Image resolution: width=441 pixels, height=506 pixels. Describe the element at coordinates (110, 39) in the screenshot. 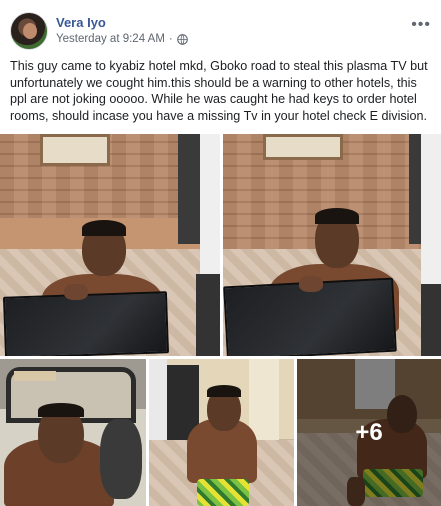

I see `post-timestamp: Yesterday at 9:24 AM` at that location.